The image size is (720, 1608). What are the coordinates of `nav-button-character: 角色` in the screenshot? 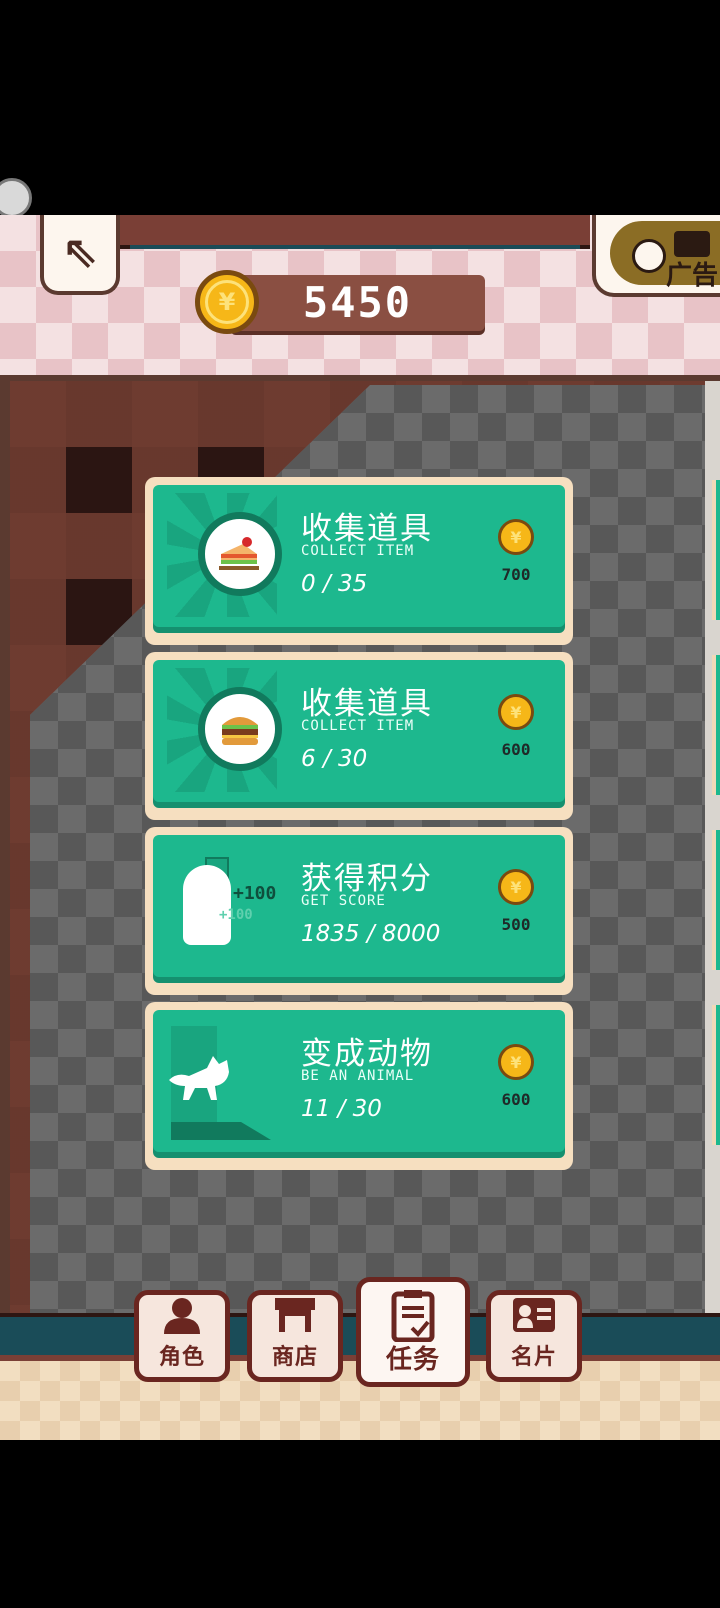 It's located at (182, 1336).